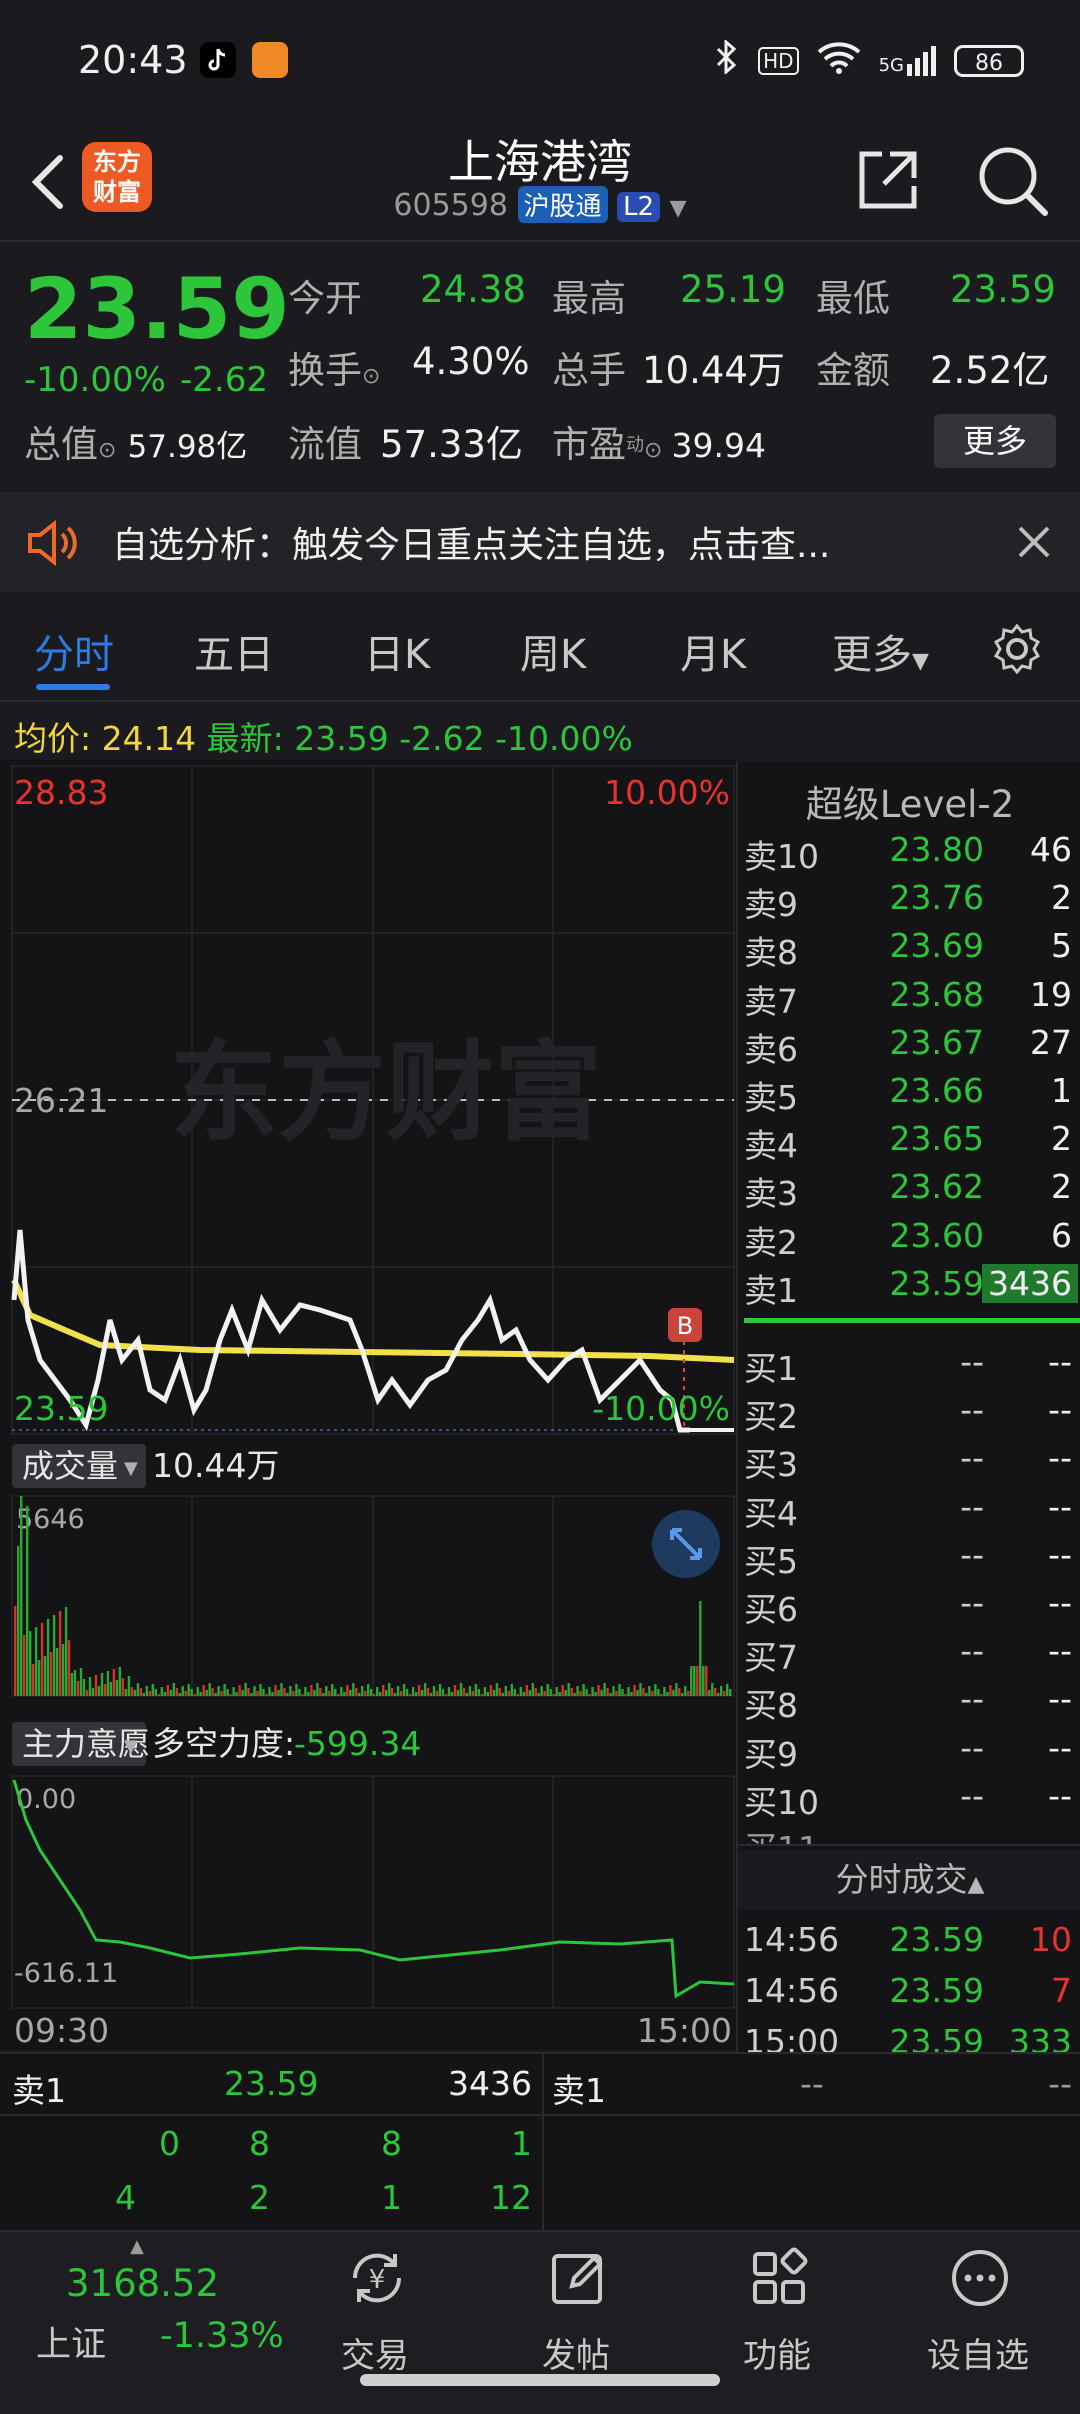  I want to click on tab-monthly-k: 月K, so click(713, 651).